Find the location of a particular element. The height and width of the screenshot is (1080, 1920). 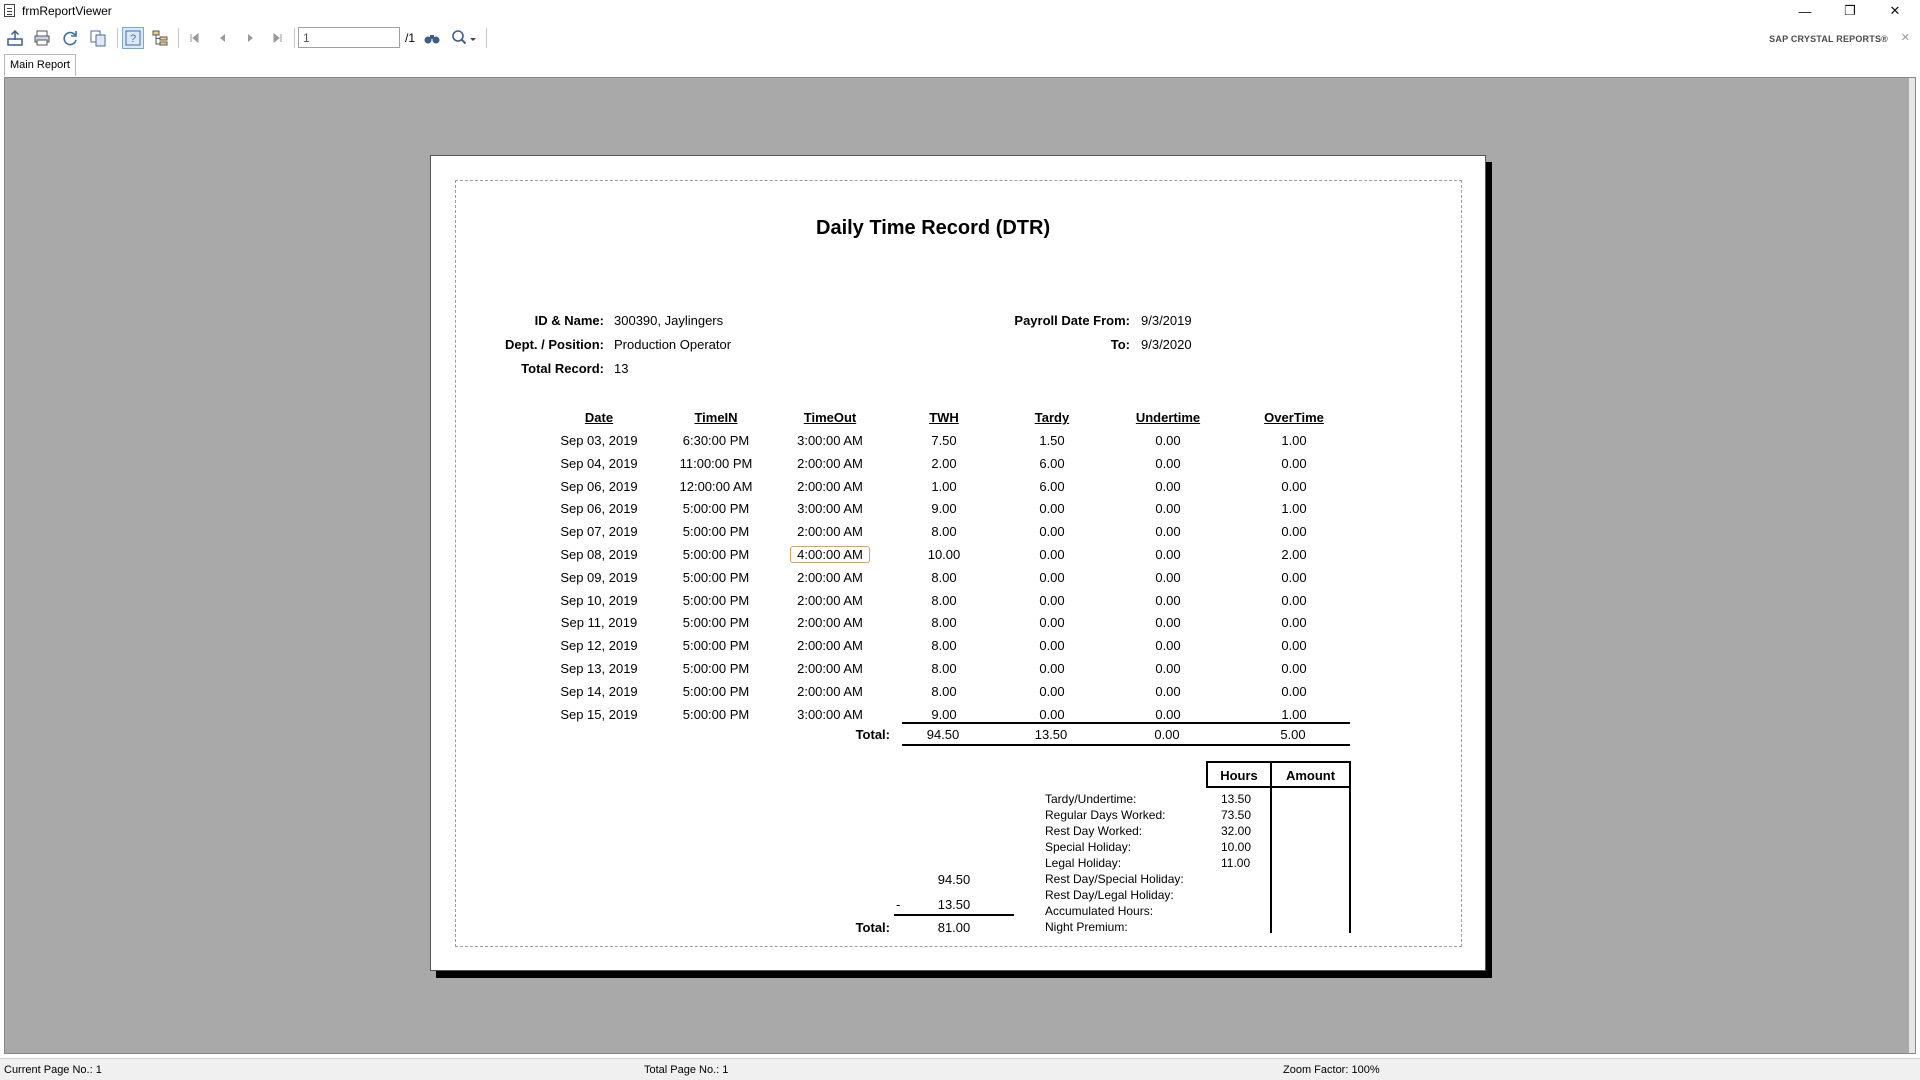

dept-position-label: Dept. / Position: is located at coordinates (554, 344).